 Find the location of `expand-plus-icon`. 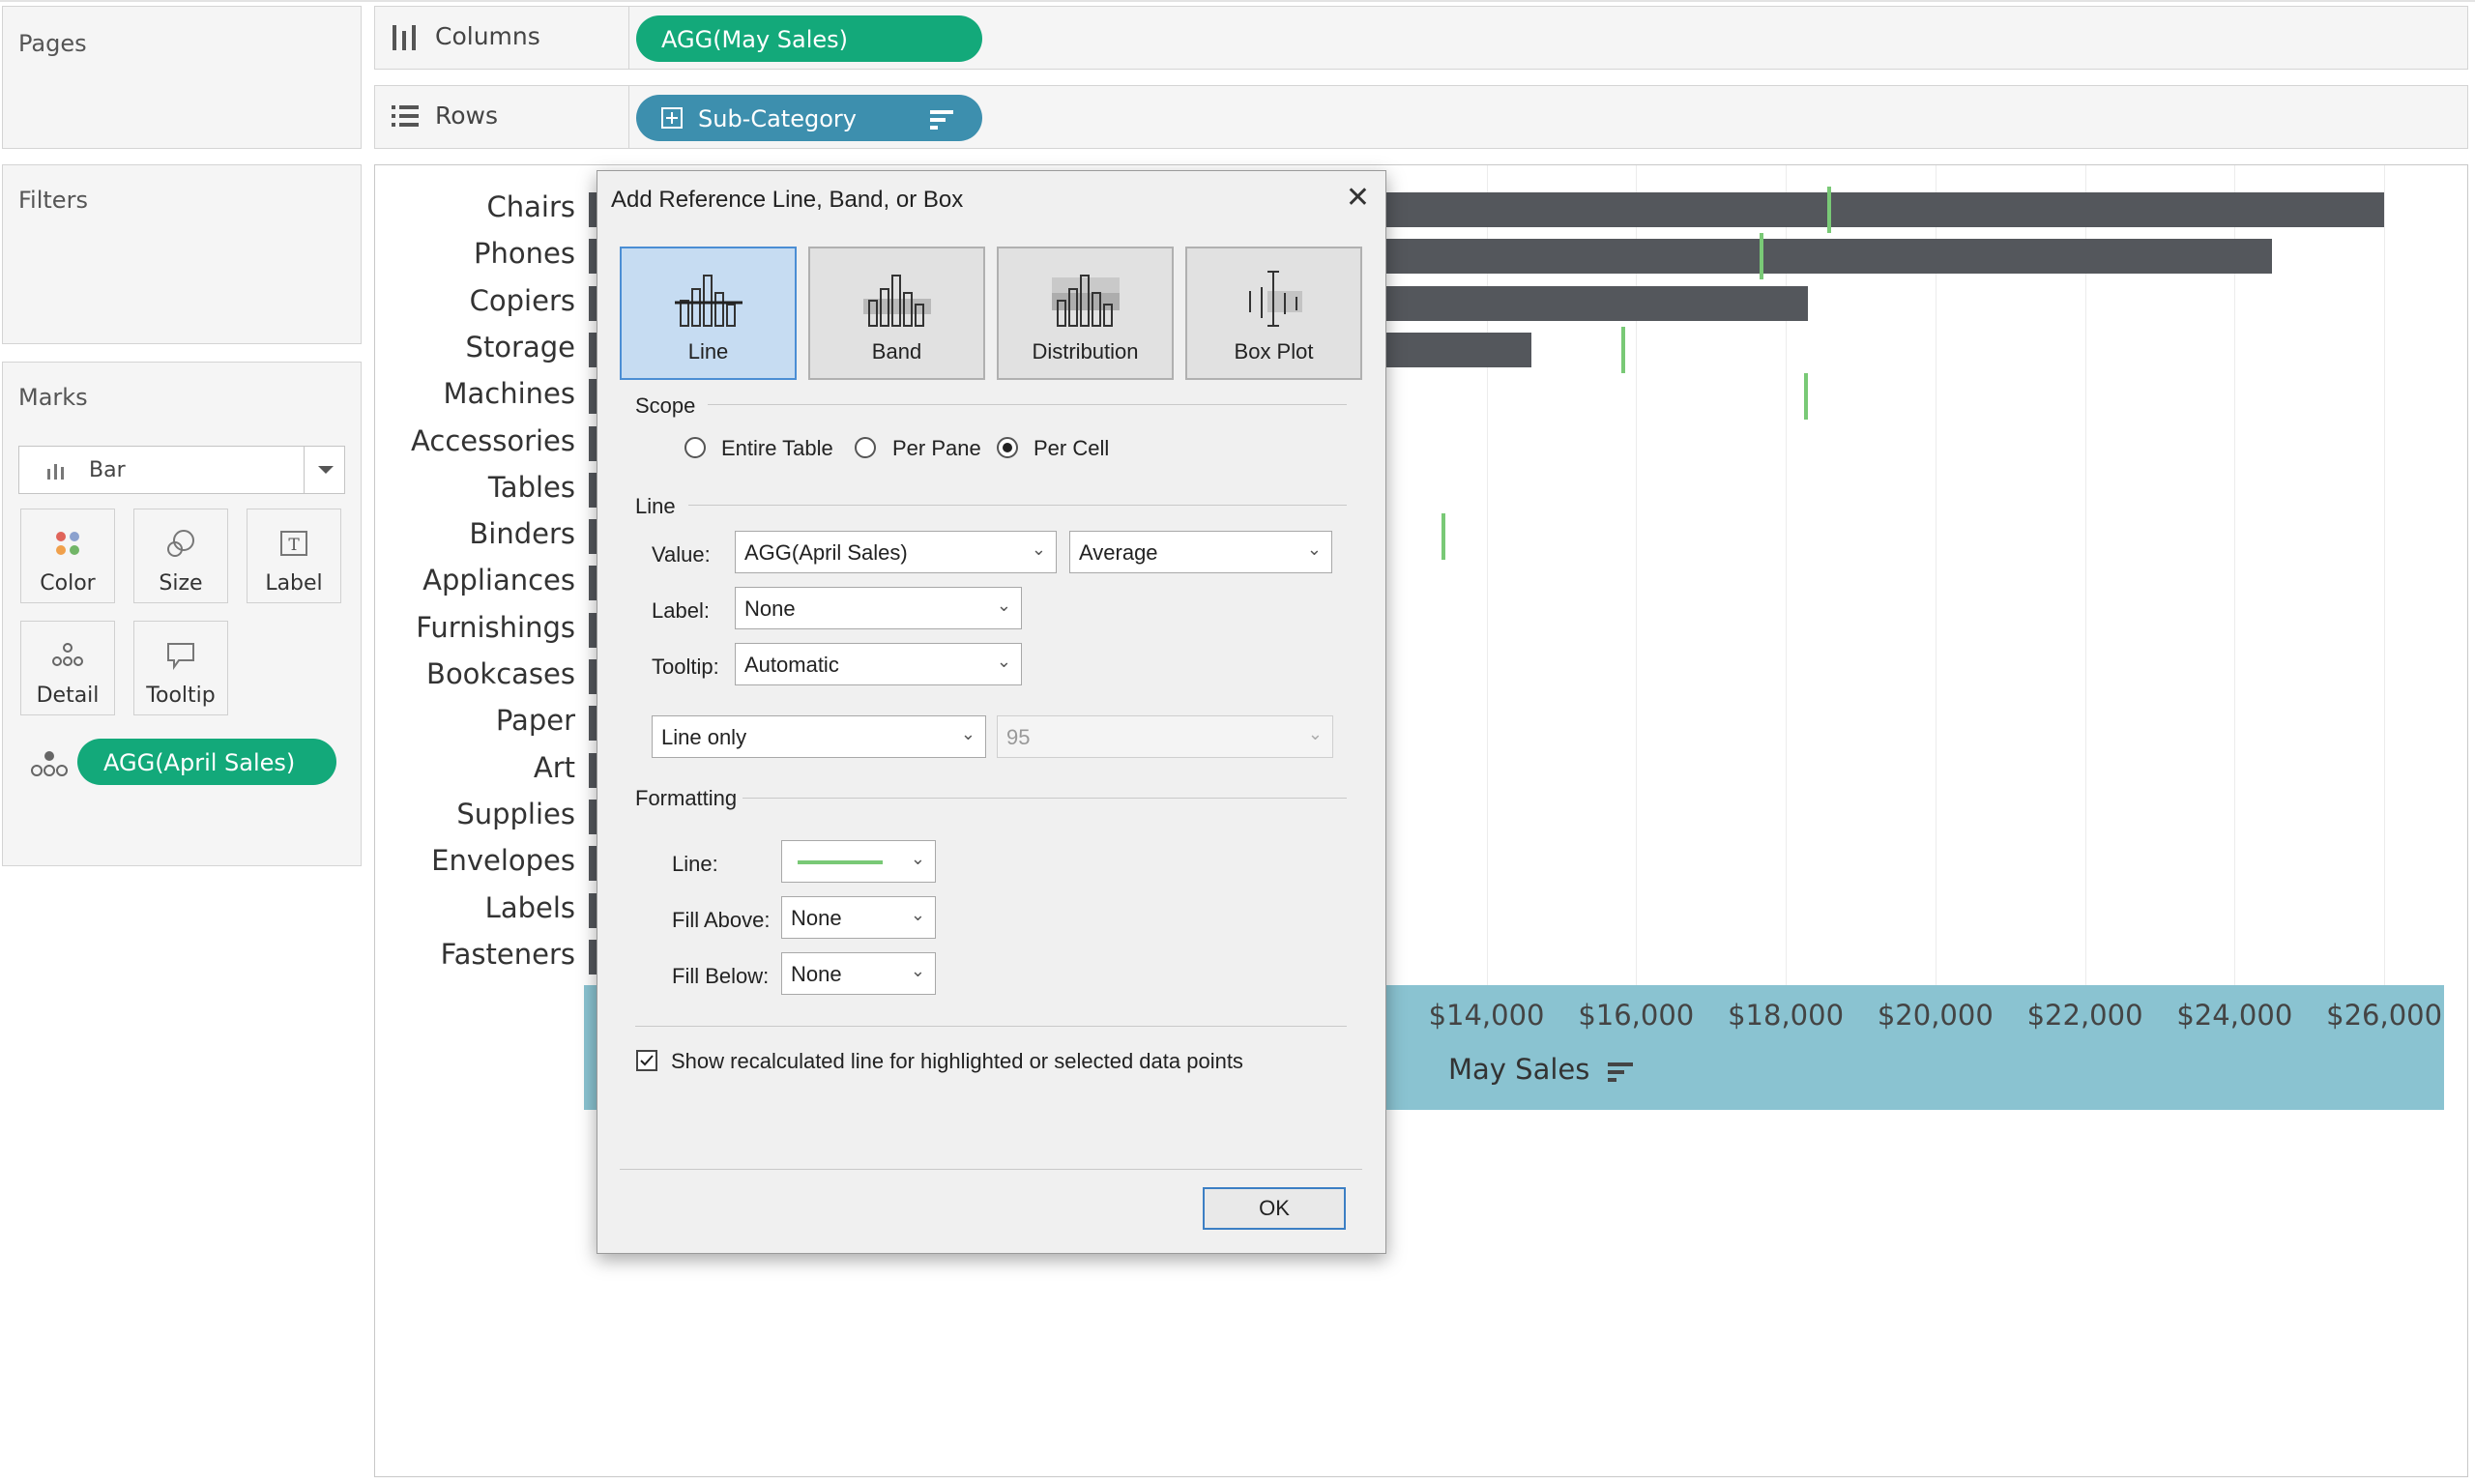

expand-plus-icon is located at coordinates (672, 120).